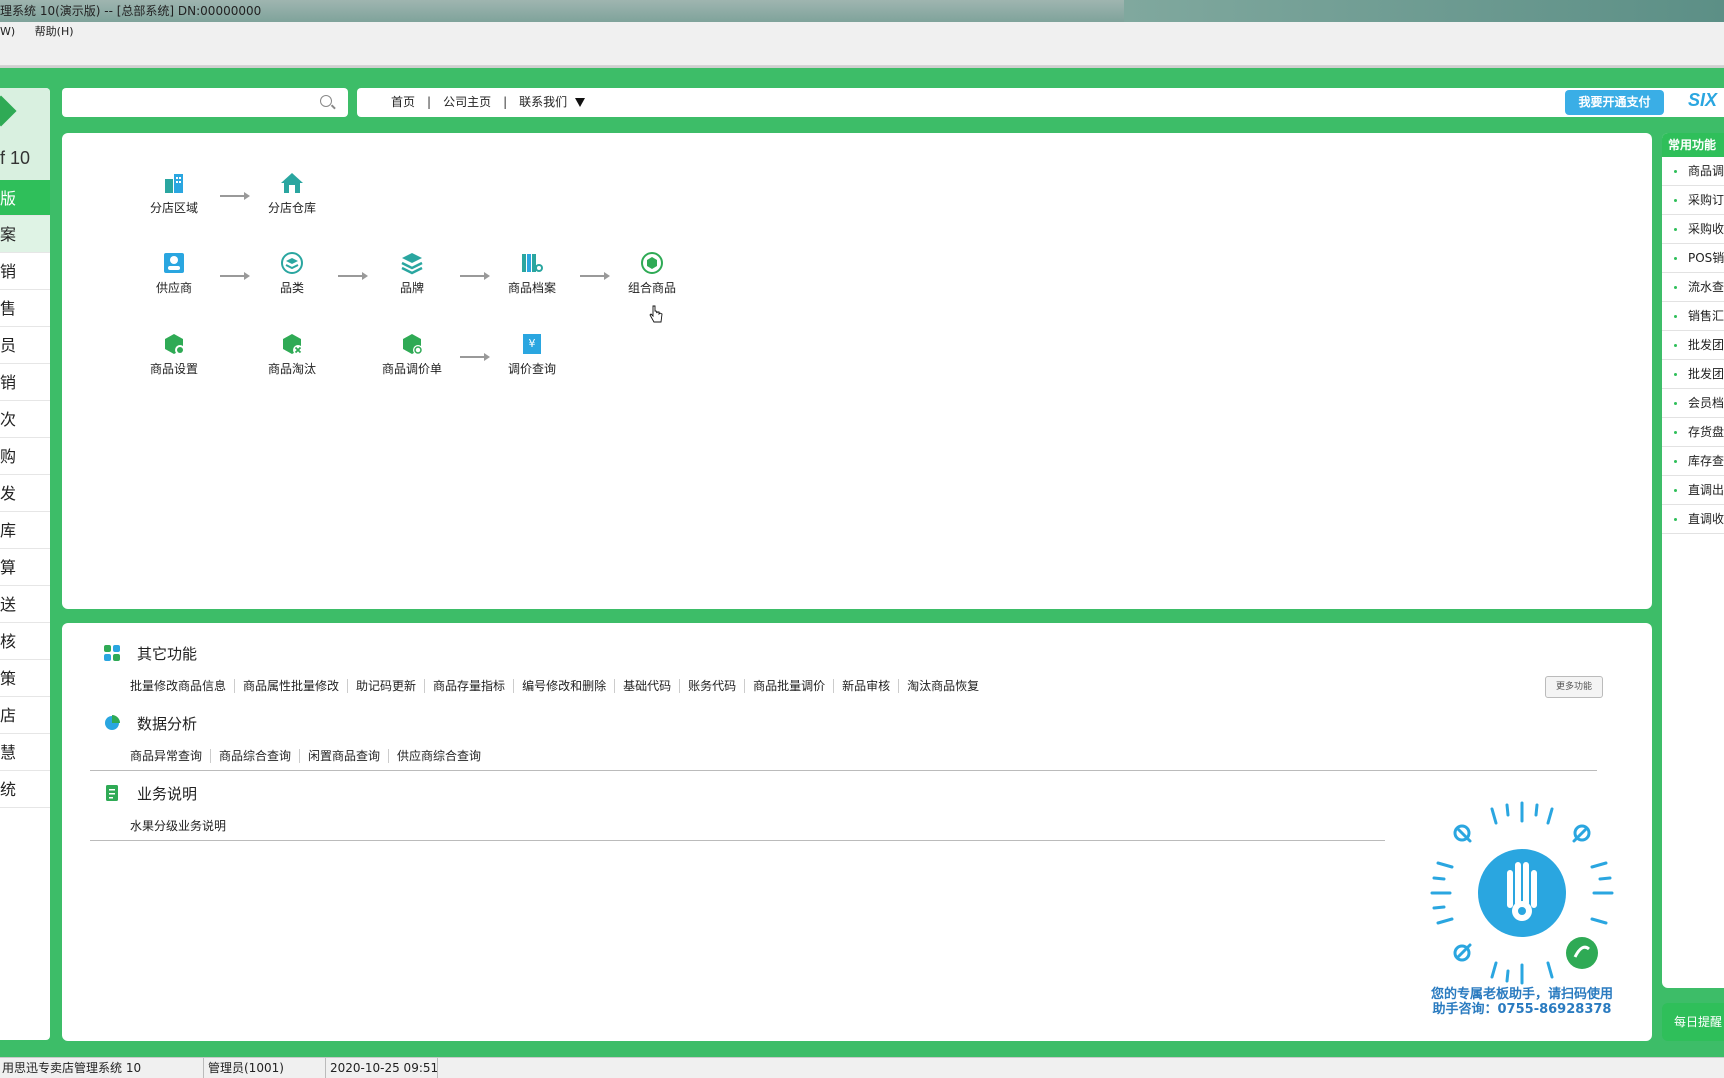  Describe the element at coordinates (403, 102) in the screenshot. I see `nav-home-link: 首页` at that location.